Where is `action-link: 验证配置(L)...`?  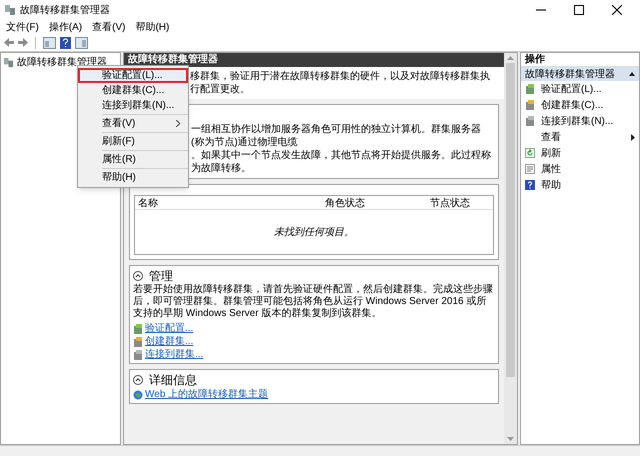 action-link: 验证配置(L)... is located at coordinates (571, 89).